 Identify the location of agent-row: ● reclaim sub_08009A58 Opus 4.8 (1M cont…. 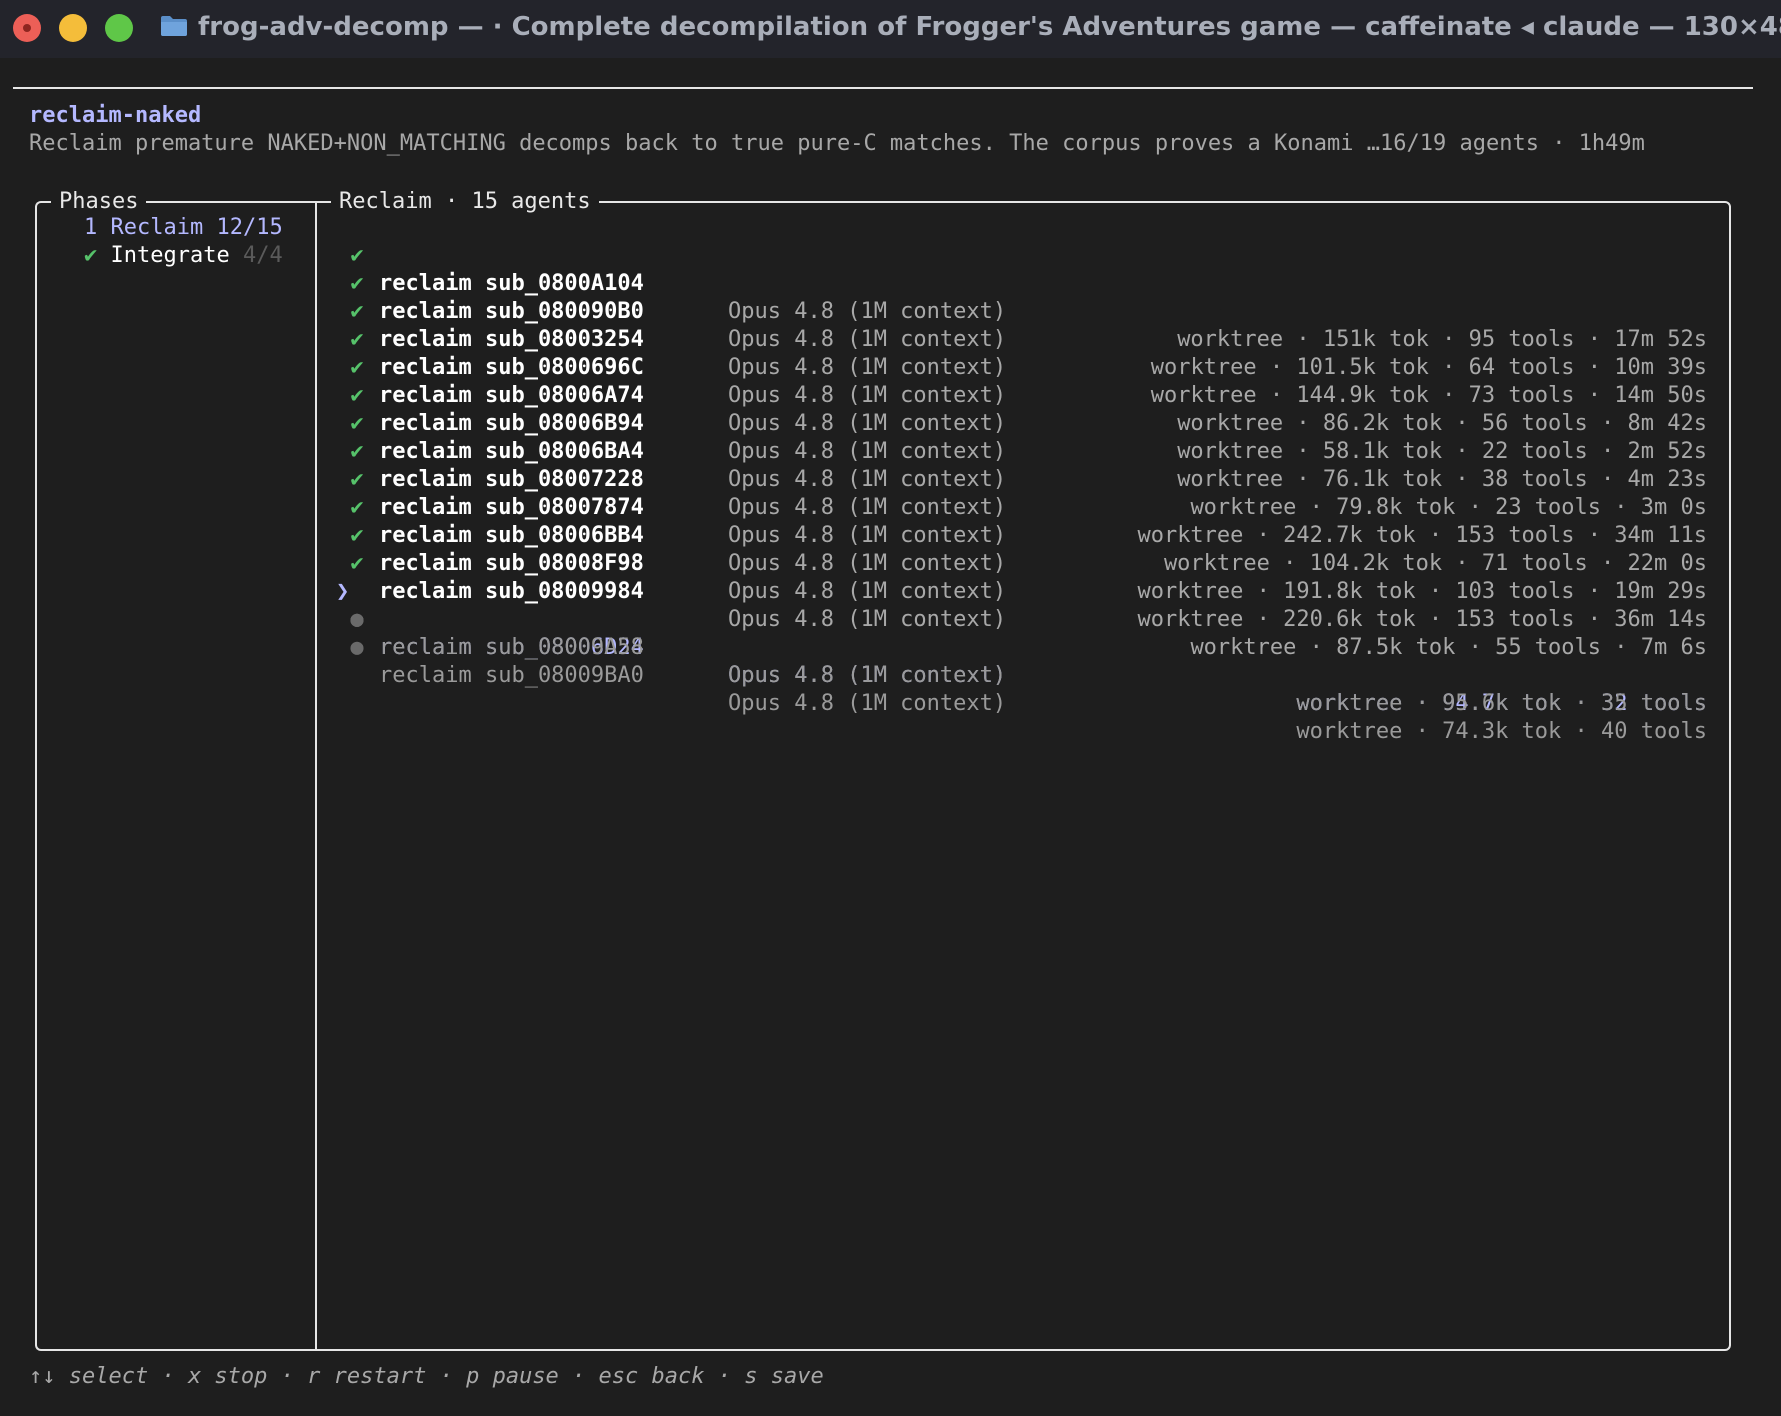
(890, 647).